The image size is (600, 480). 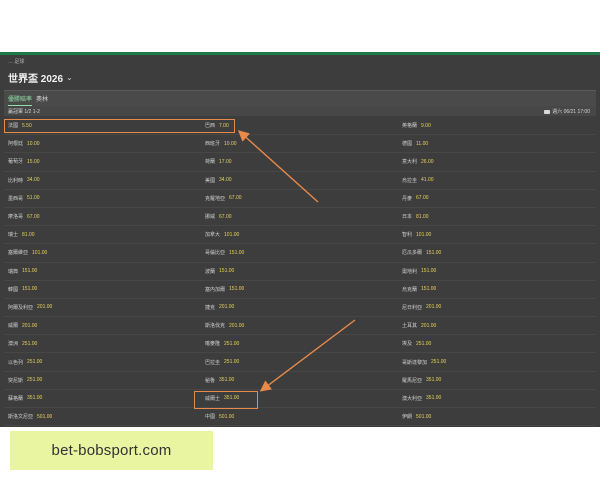 I want to click on odds-cell: 阿爾及利亞 201.00, so click(x=102, y=307).